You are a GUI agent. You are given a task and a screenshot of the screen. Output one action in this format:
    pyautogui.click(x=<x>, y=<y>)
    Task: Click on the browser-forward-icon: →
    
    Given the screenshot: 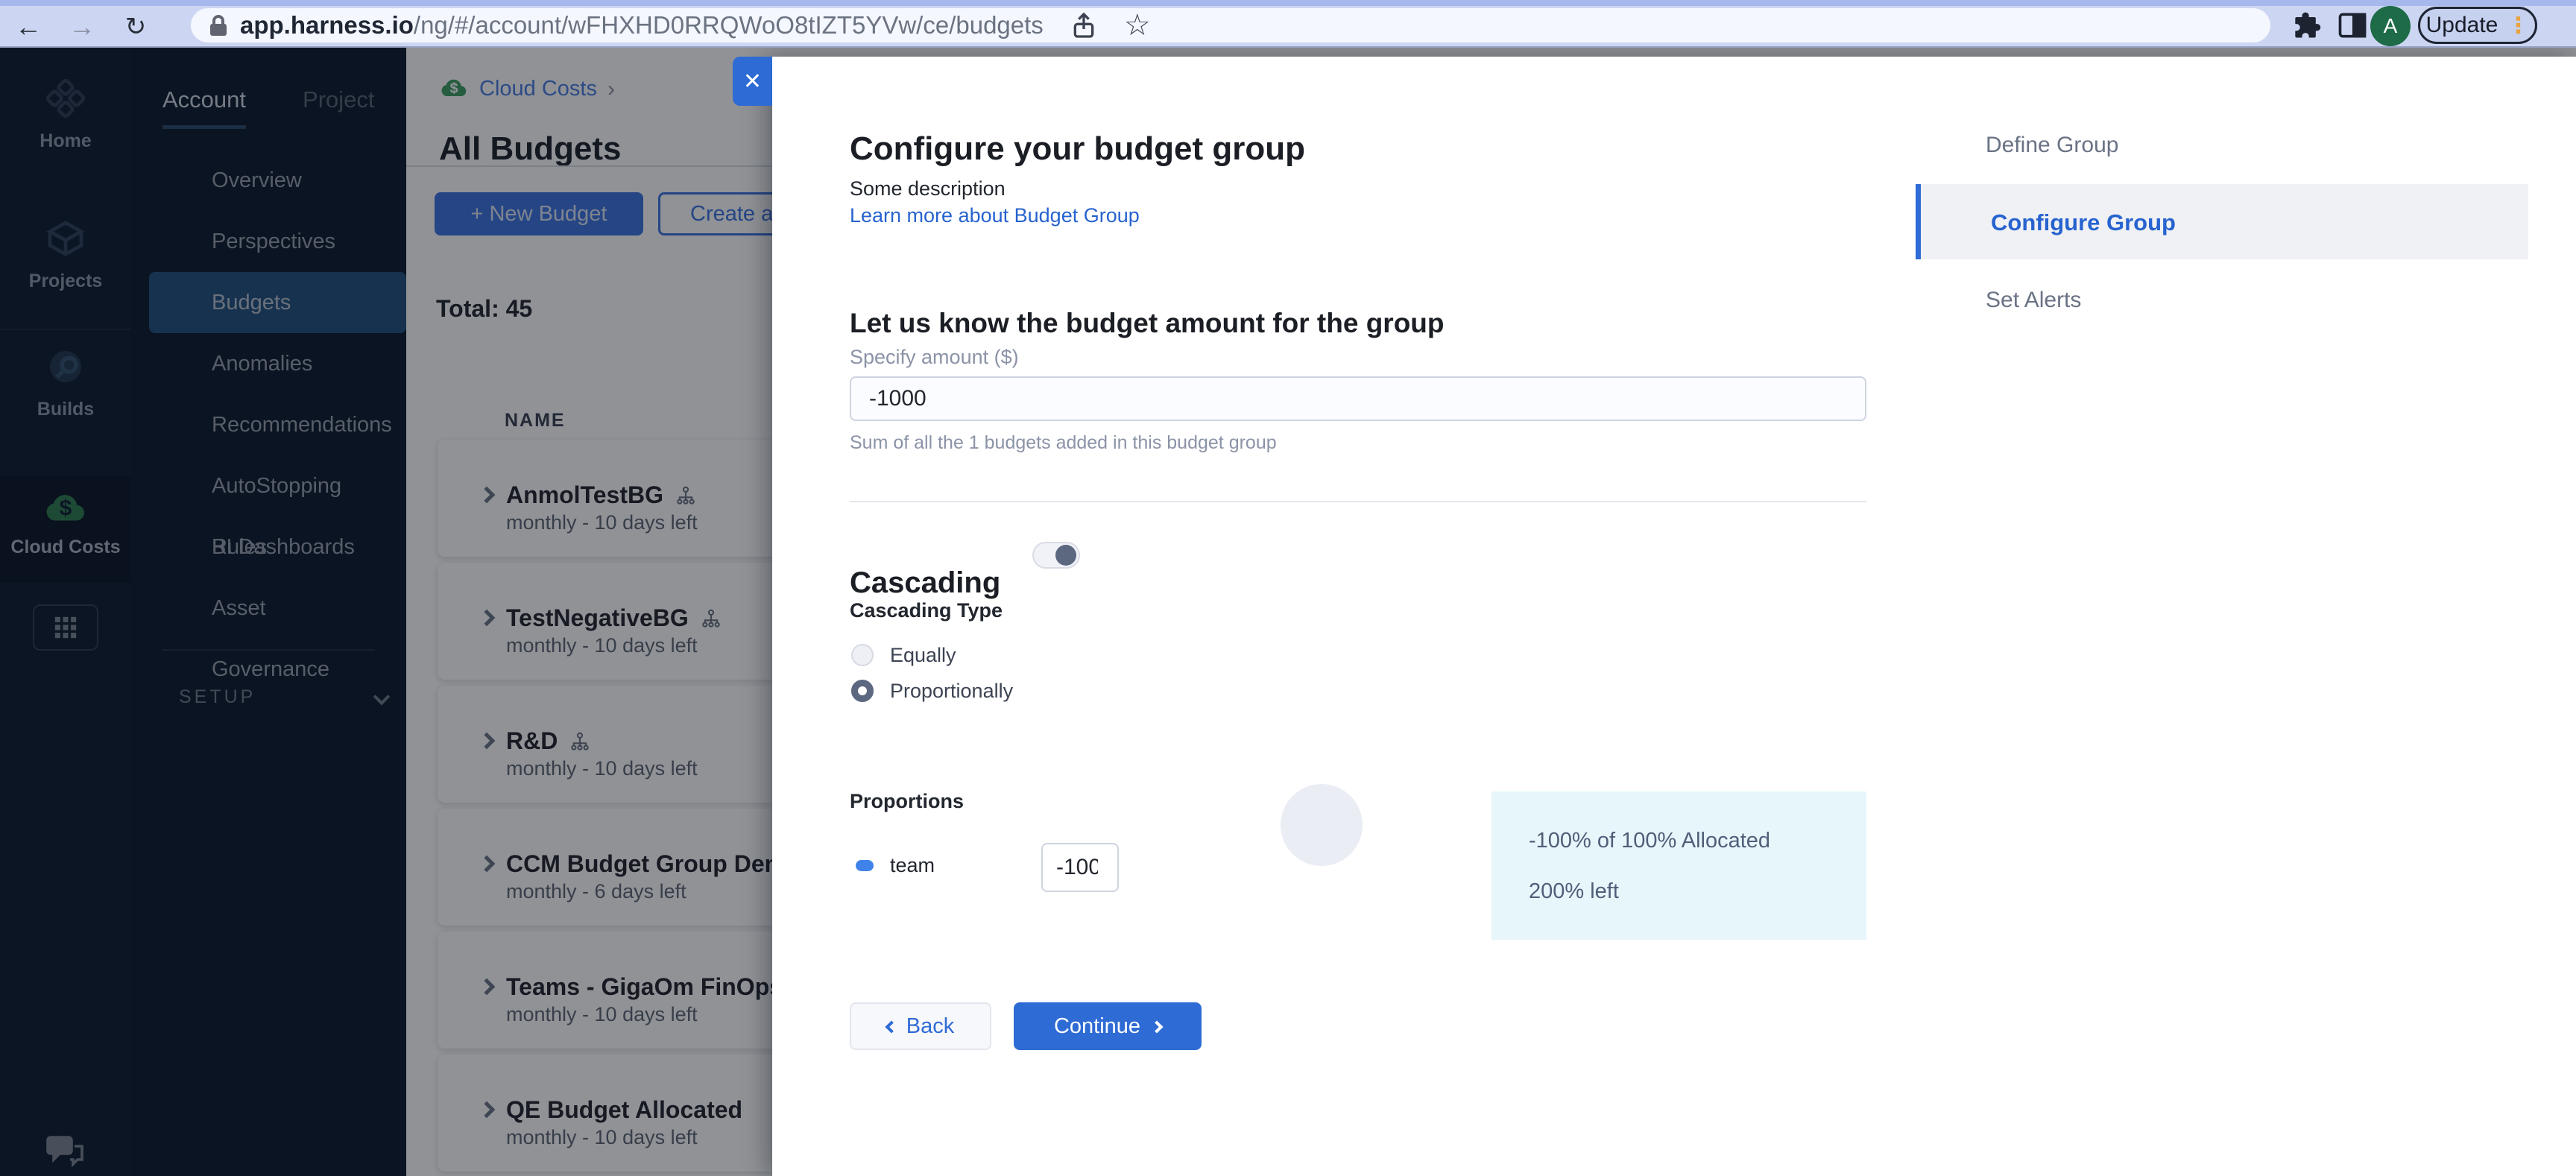 What is the action you would take?
    pyautogui.click(x=82, y=27)
    